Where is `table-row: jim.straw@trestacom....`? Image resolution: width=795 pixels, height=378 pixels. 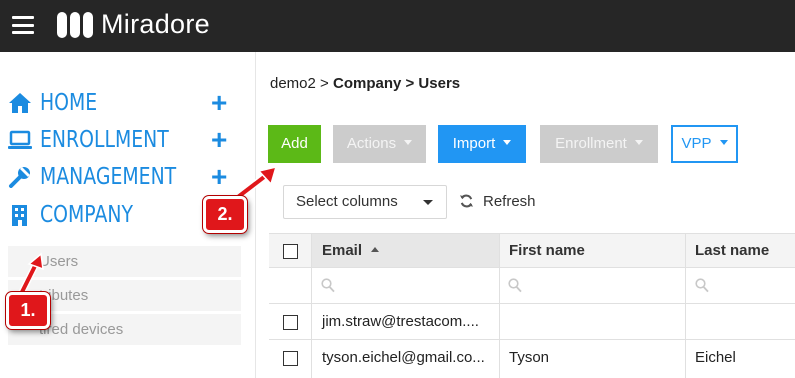
table-row: jim.straw@trestacom.... is located at coordinates (532, 322).